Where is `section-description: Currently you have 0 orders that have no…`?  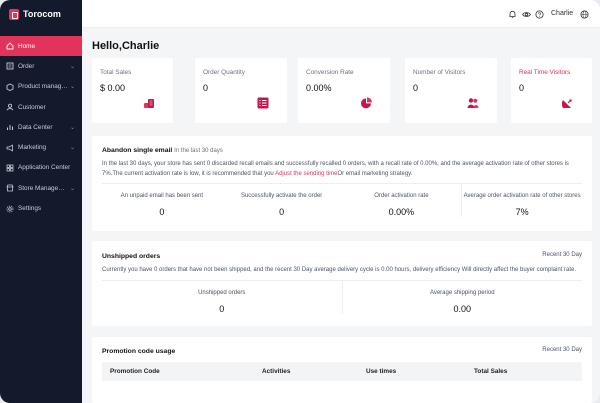
section-description: Currently you have 0 orders that have no… is located at coordinates (339, 270).